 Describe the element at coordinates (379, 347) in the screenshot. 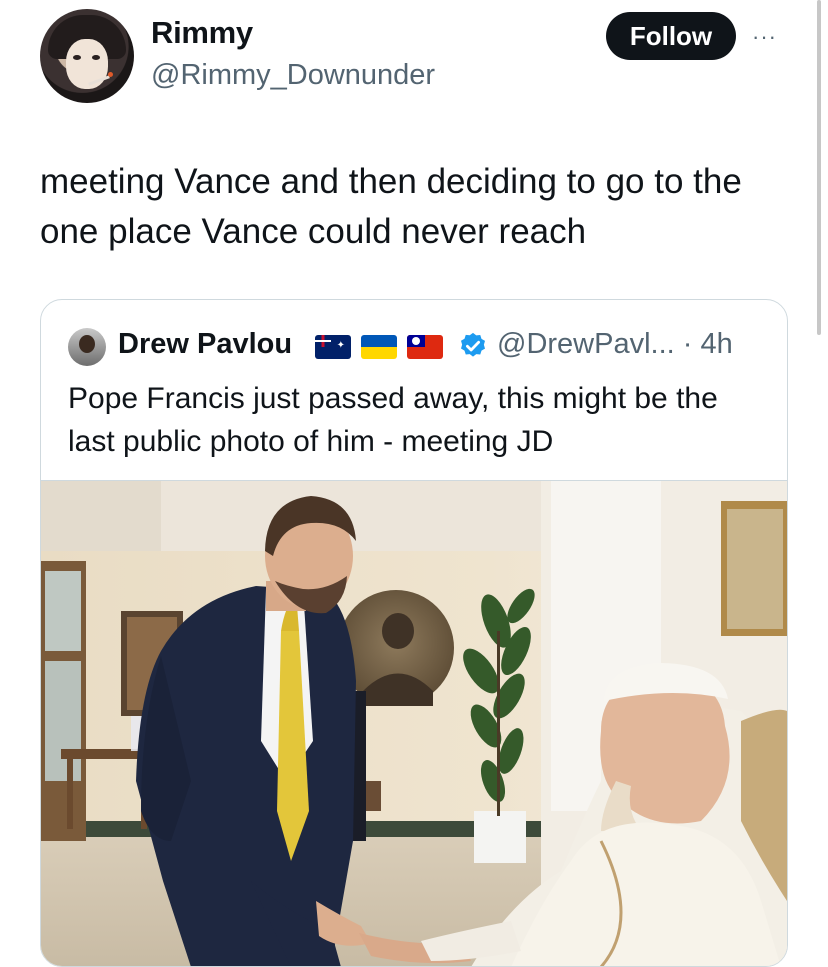

I see `flag-ukraine-icon` at that location.